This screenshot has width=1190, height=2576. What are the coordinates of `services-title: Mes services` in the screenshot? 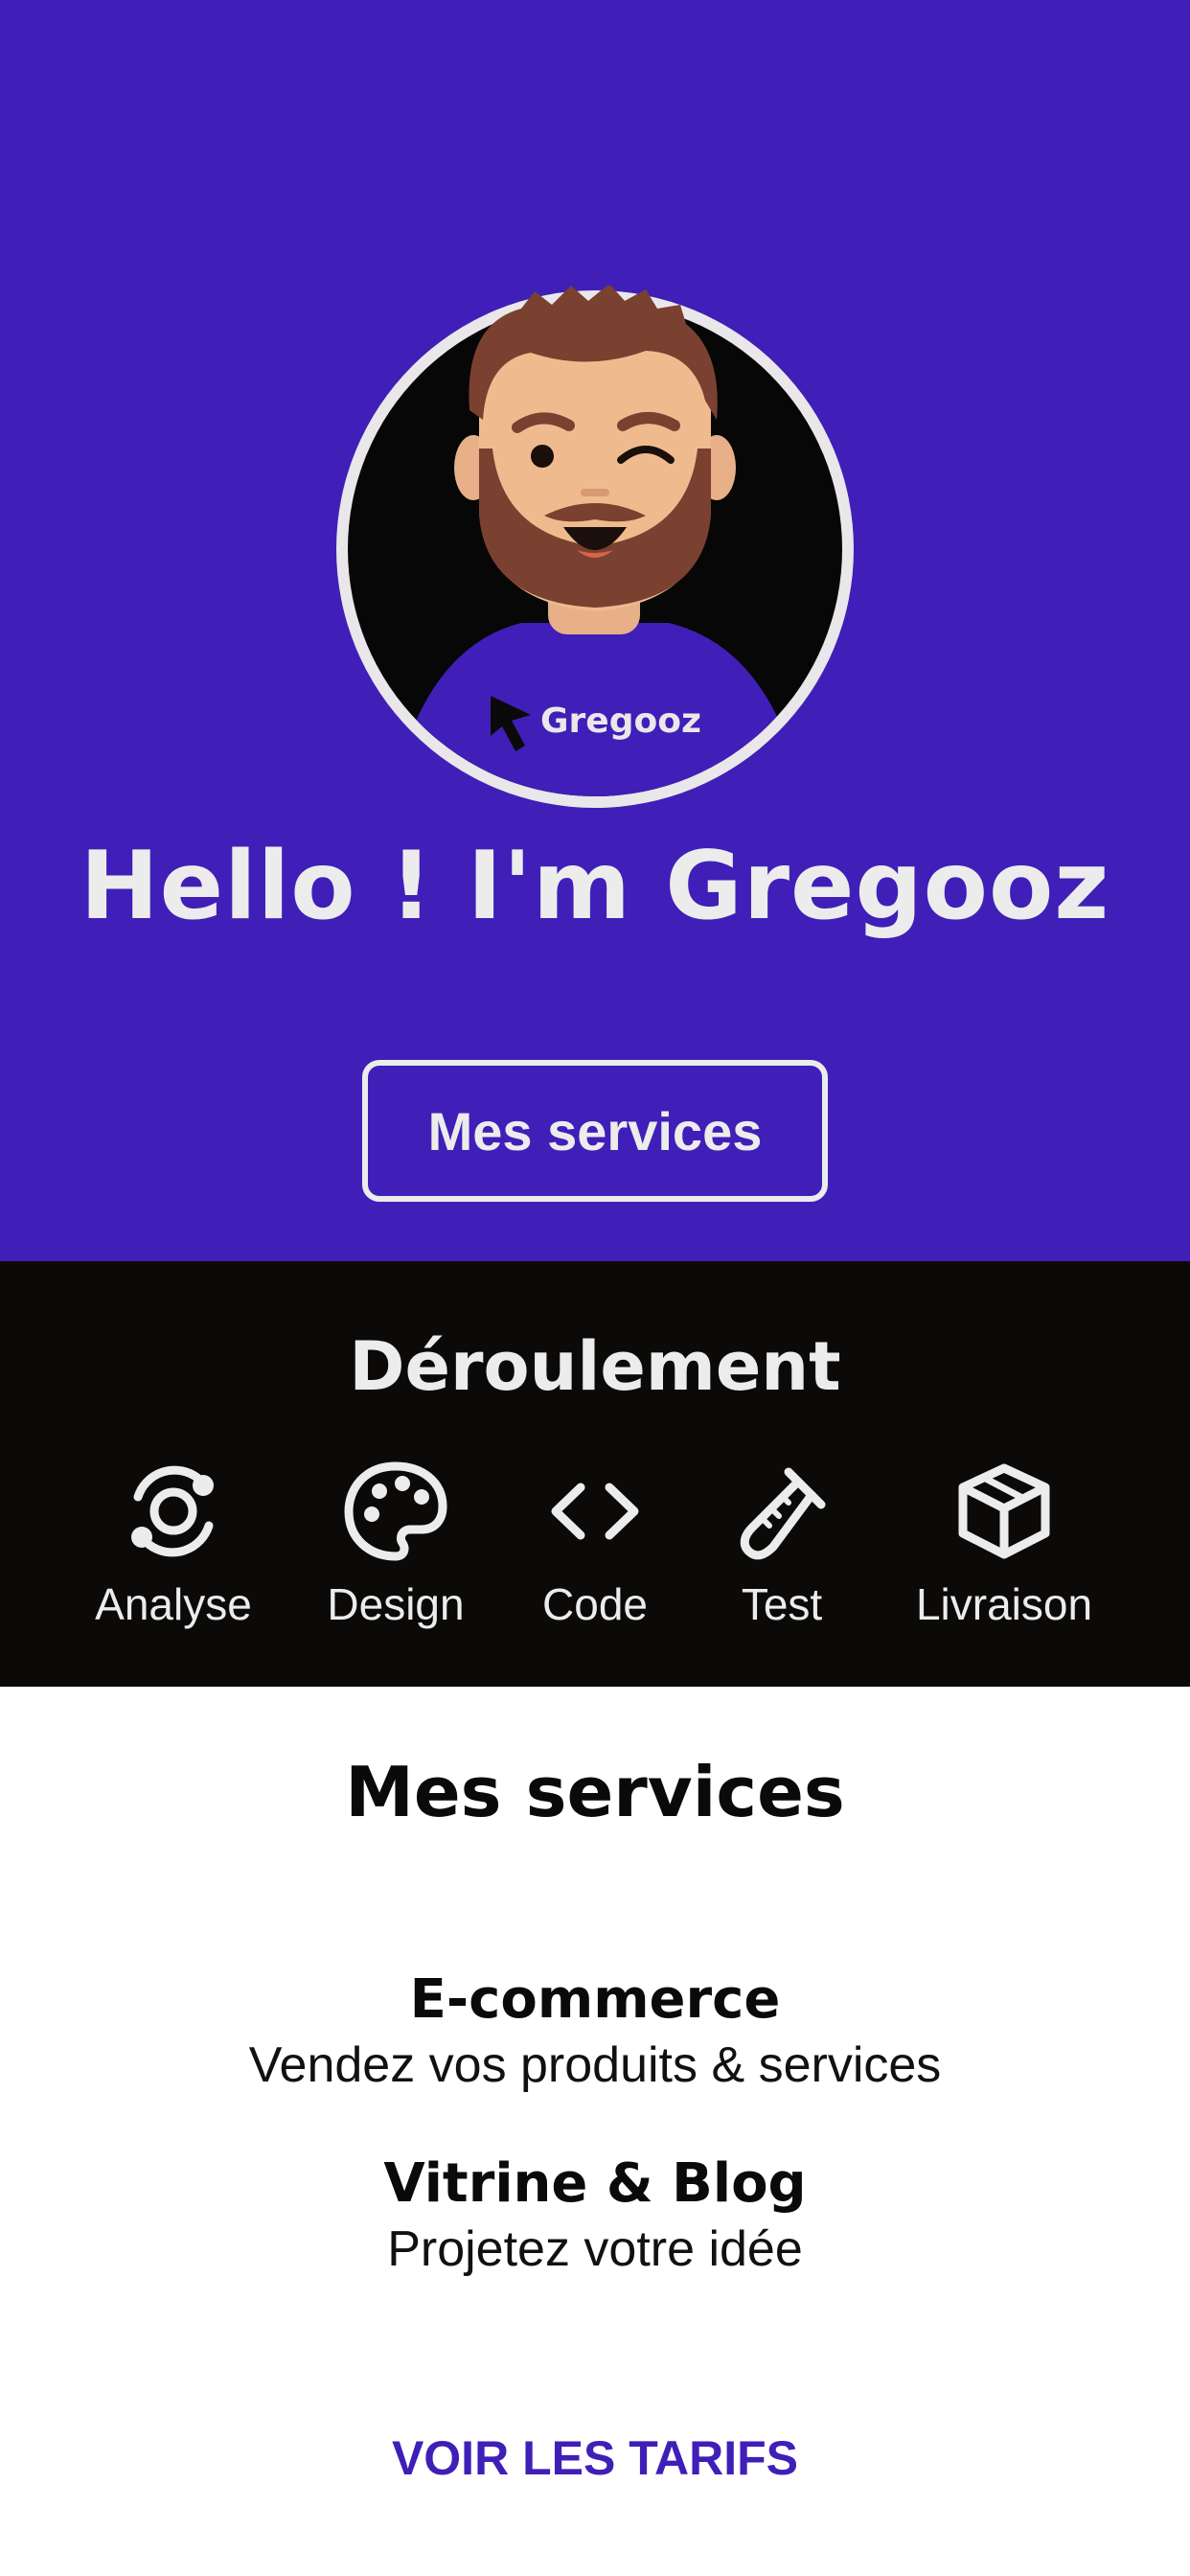 It's located at (595, 1792).